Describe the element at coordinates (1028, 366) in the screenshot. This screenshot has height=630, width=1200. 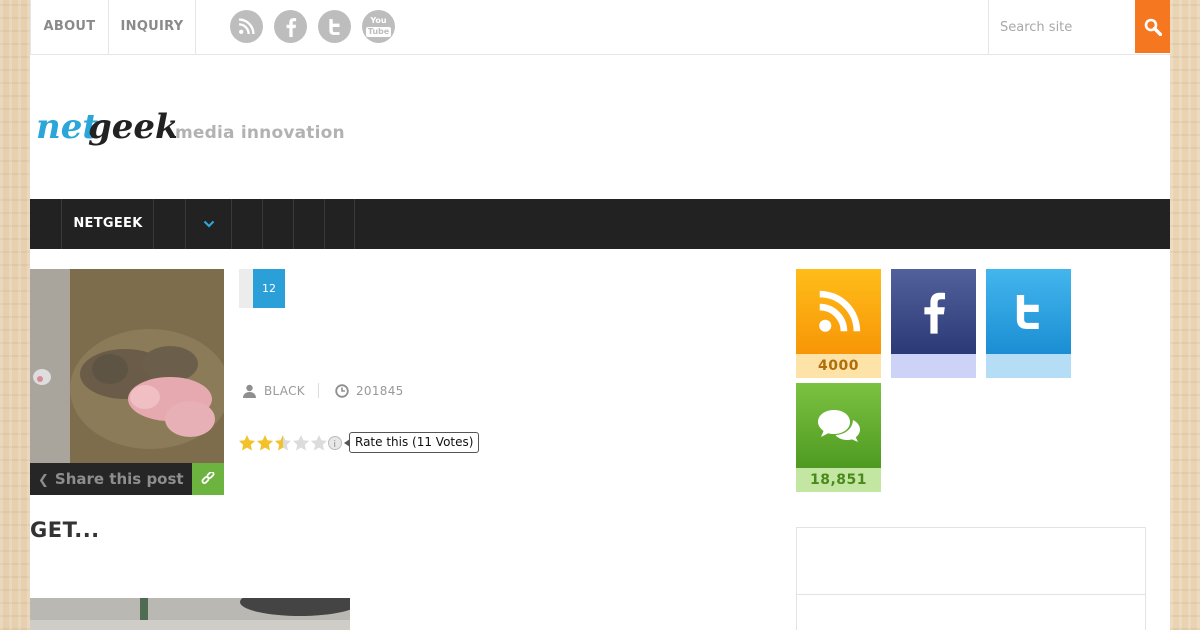
I see `twitter-count` at that location.